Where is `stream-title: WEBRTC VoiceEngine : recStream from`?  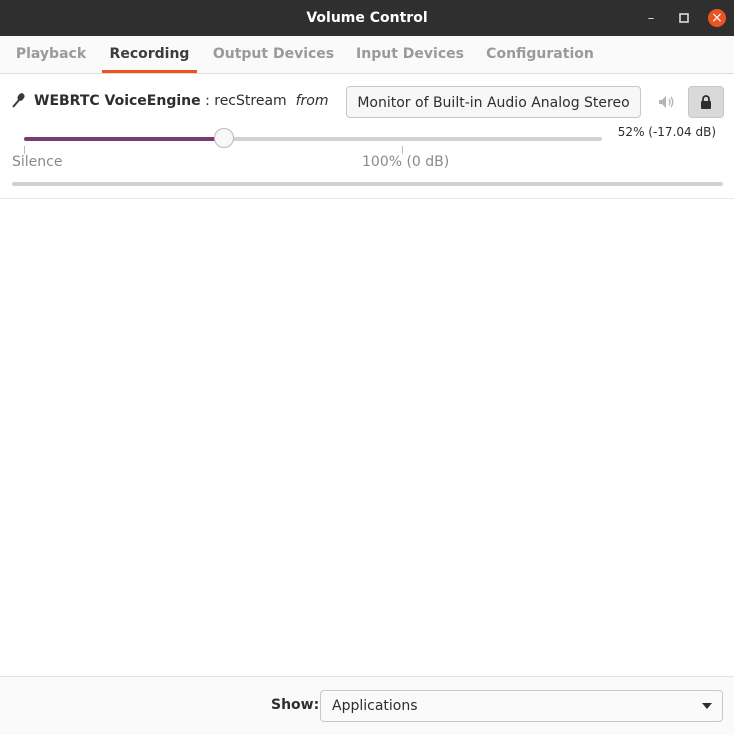
stream-title: WEBRTC VoiceEngine : recStream from is located at coordinates (181, 101).